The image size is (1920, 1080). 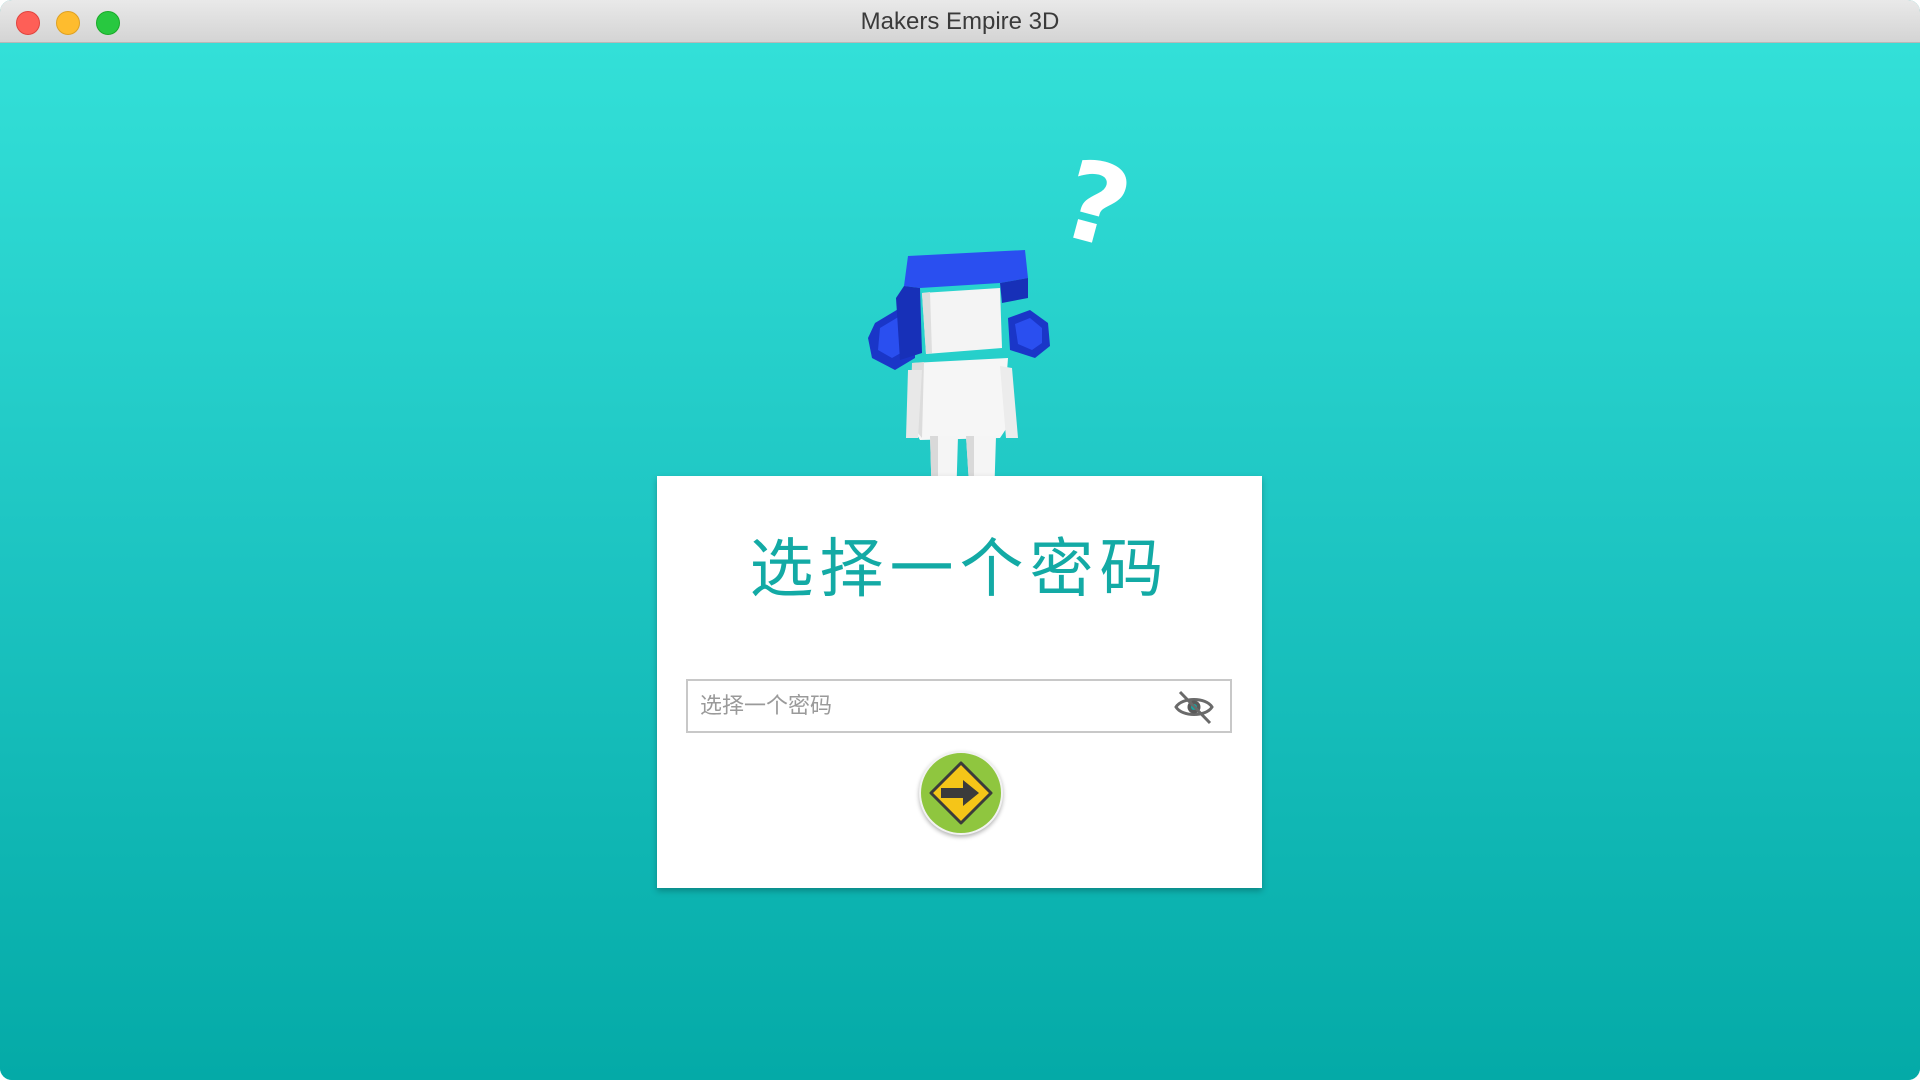 I want to click on card-heading: 选择一个密码, so click(x=959, y=570).